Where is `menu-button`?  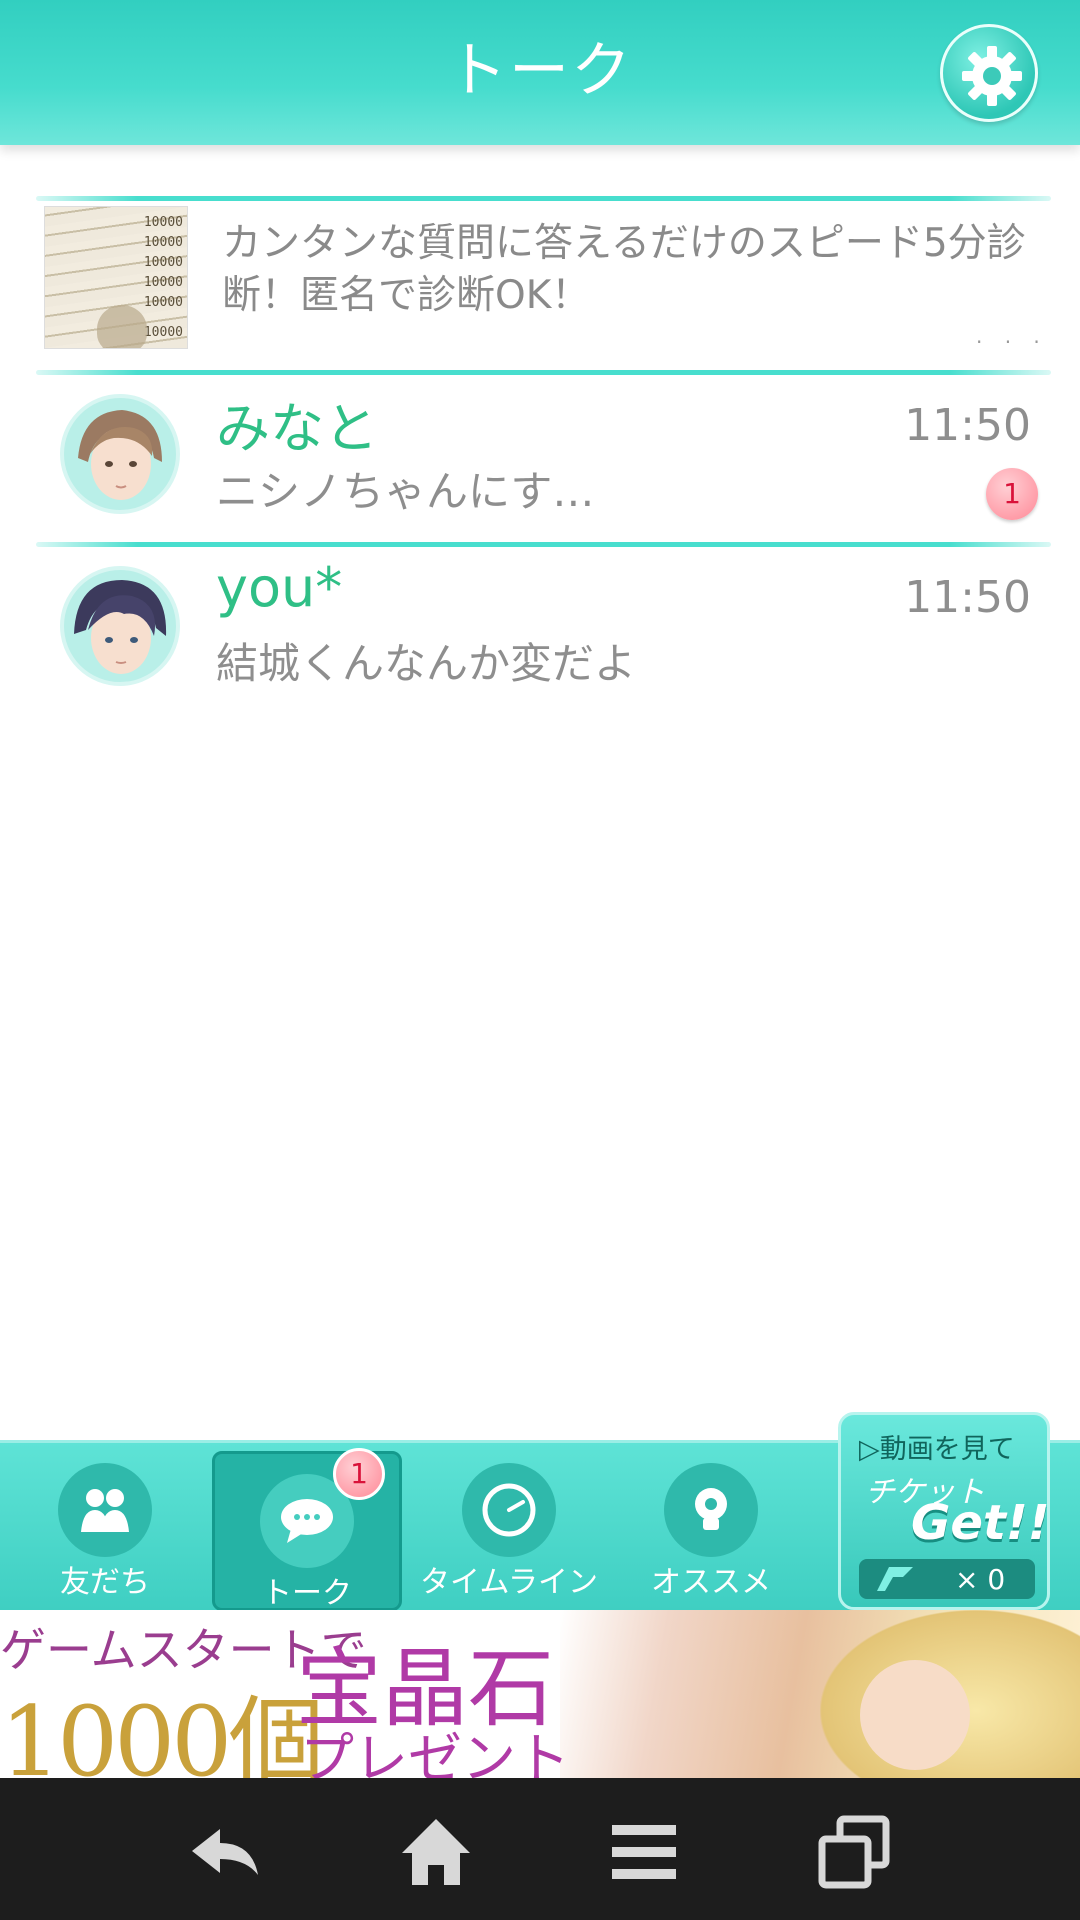
menu-button is located at coordinates (644, 1853).